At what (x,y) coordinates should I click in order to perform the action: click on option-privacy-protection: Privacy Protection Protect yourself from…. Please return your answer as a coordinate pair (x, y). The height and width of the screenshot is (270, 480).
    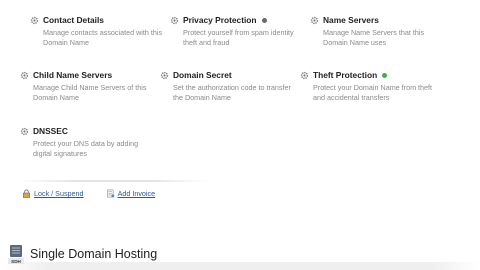
    Looking at the image, I should click on (237, 31).